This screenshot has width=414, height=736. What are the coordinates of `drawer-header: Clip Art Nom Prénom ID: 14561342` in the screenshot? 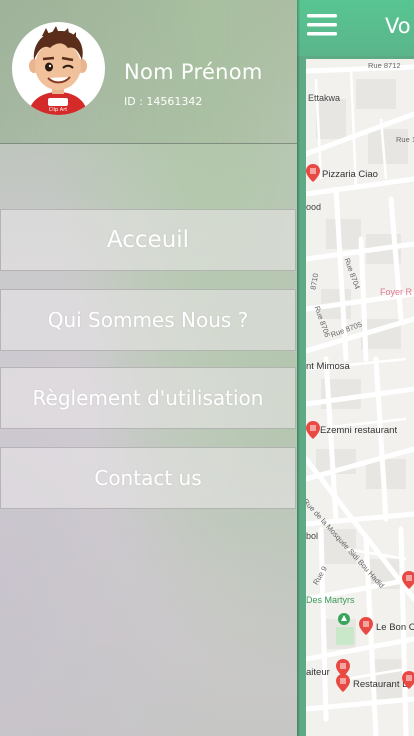 It's located at (148, 72).